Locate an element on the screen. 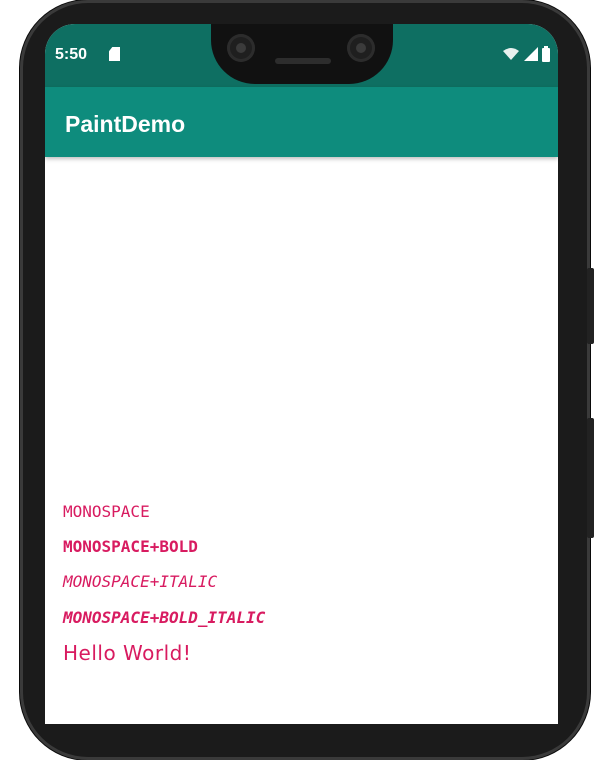  sample-text-monospace: MONOSPACE is located at coordinates (106, 511).